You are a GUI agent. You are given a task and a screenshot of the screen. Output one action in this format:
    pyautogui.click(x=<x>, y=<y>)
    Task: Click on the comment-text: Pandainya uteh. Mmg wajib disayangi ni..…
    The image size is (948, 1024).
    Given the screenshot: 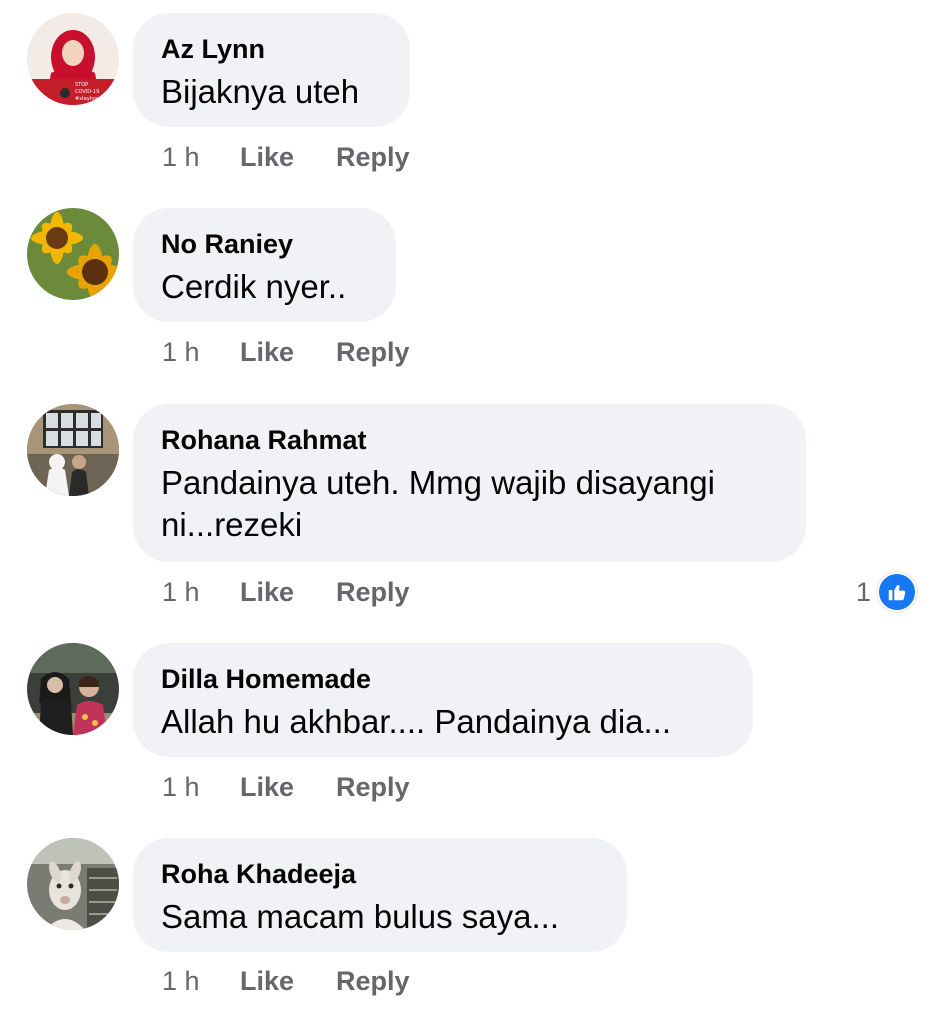 What is the action you would take?
    pyautogui.click(x=438, y=503)
    